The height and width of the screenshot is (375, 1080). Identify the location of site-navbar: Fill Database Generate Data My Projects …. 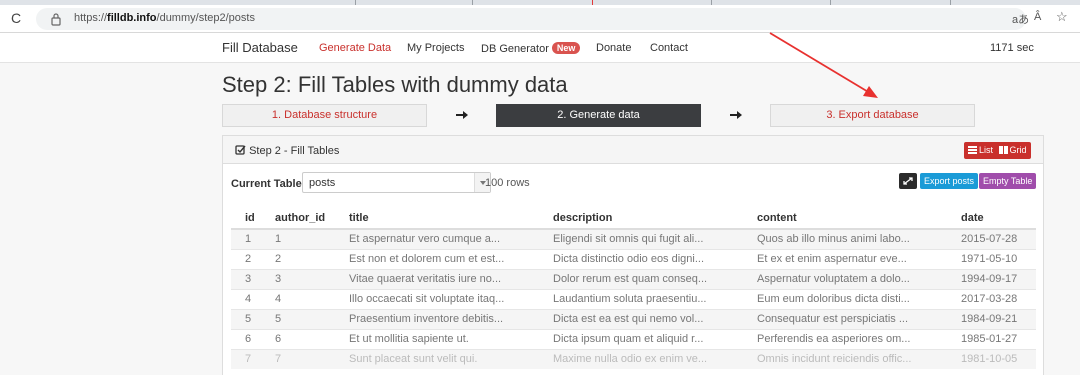
(540, 48).